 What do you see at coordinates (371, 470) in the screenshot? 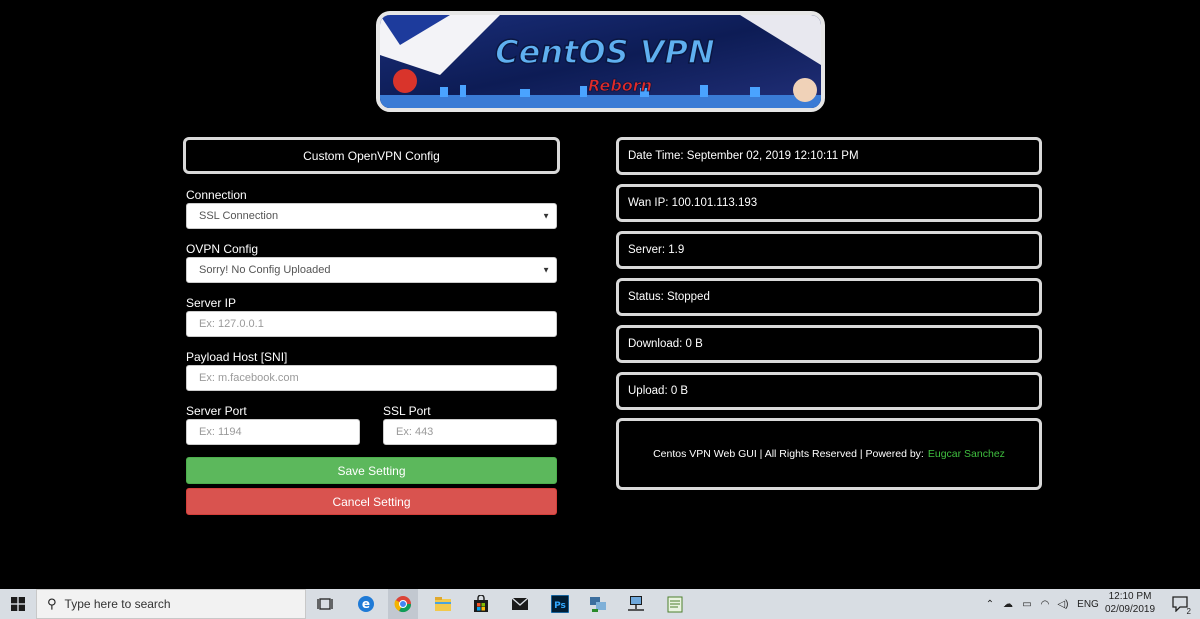
I see `save-setting-button: Save Setting` at bounding box center [371, 470].